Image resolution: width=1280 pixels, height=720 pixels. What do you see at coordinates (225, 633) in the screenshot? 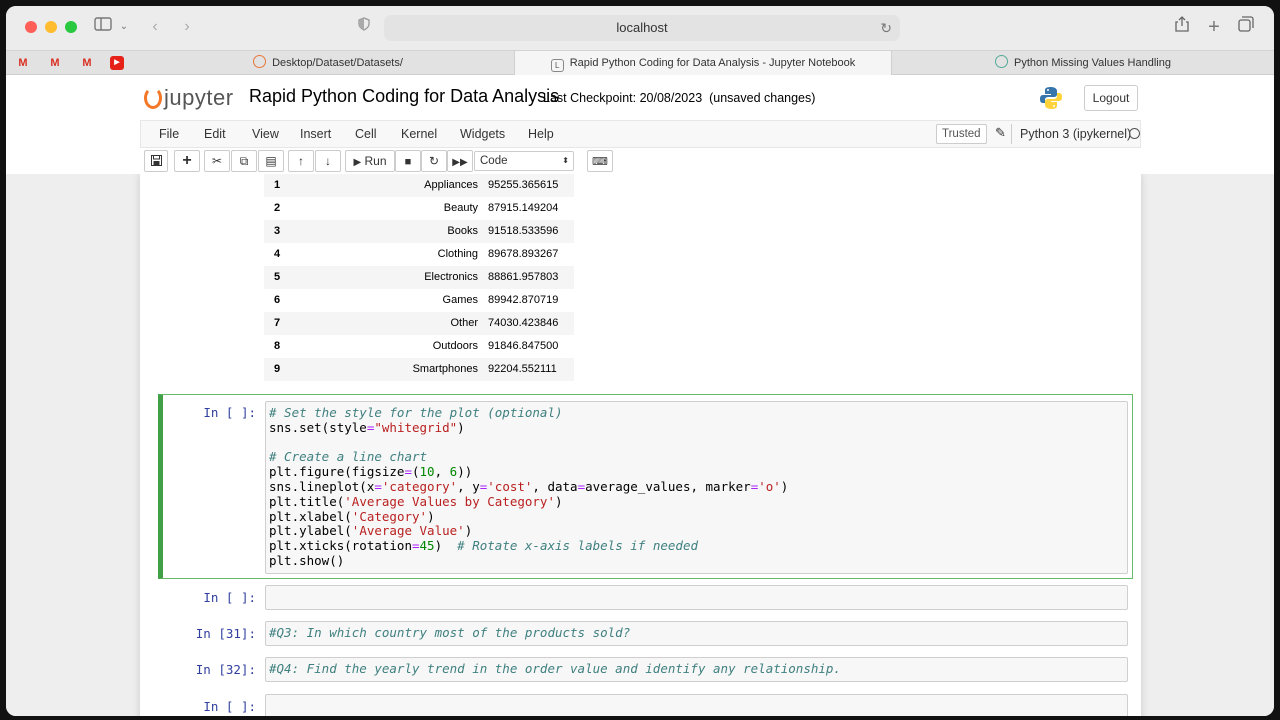
I see `cell-prompt: In [31]:` at bounding box center [225, 633].